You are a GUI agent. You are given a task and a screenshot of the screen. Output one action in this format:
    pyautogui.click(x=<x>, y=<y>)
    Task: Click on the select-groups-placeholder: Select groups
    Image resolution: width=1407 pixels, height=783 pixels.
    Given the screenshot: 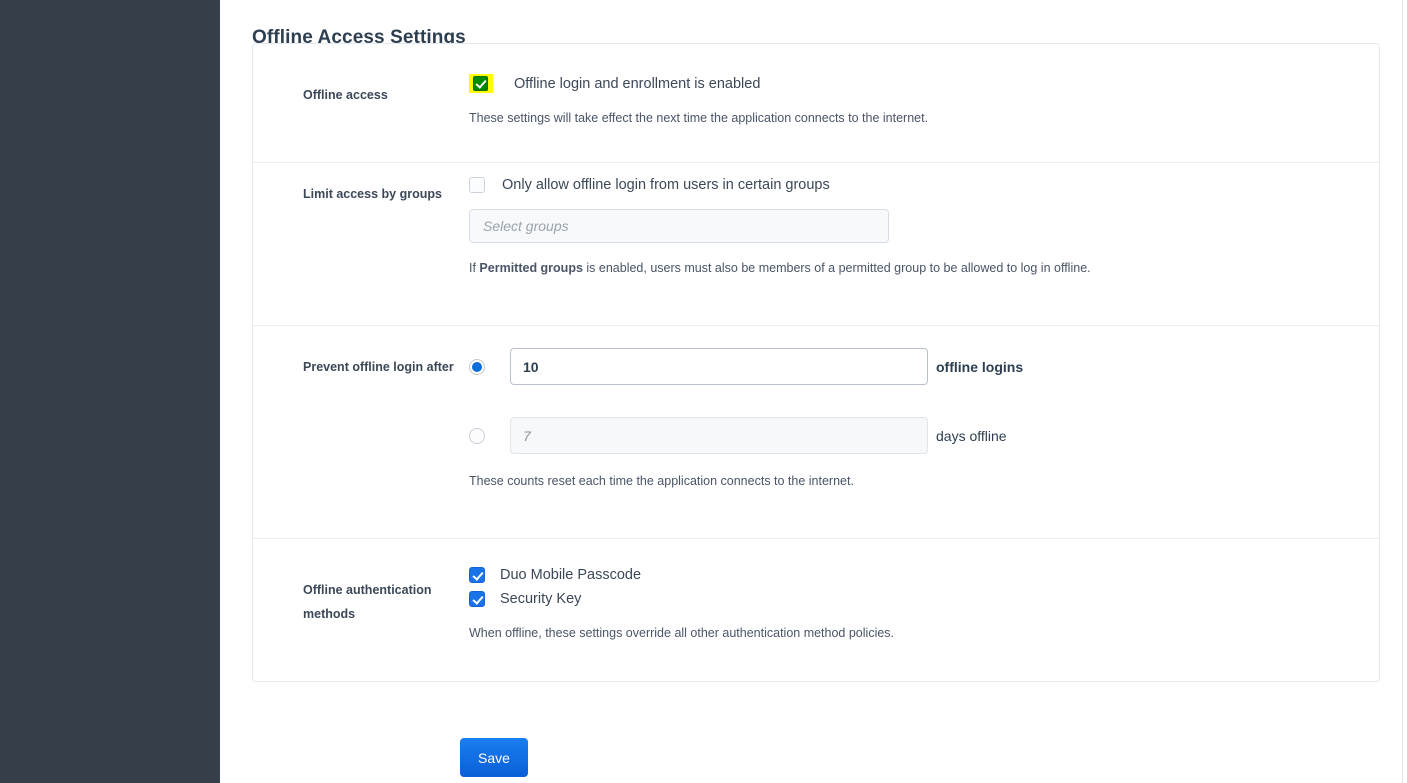 What is the action you would take?
    pyautogui.click(x=526, y=226)
    